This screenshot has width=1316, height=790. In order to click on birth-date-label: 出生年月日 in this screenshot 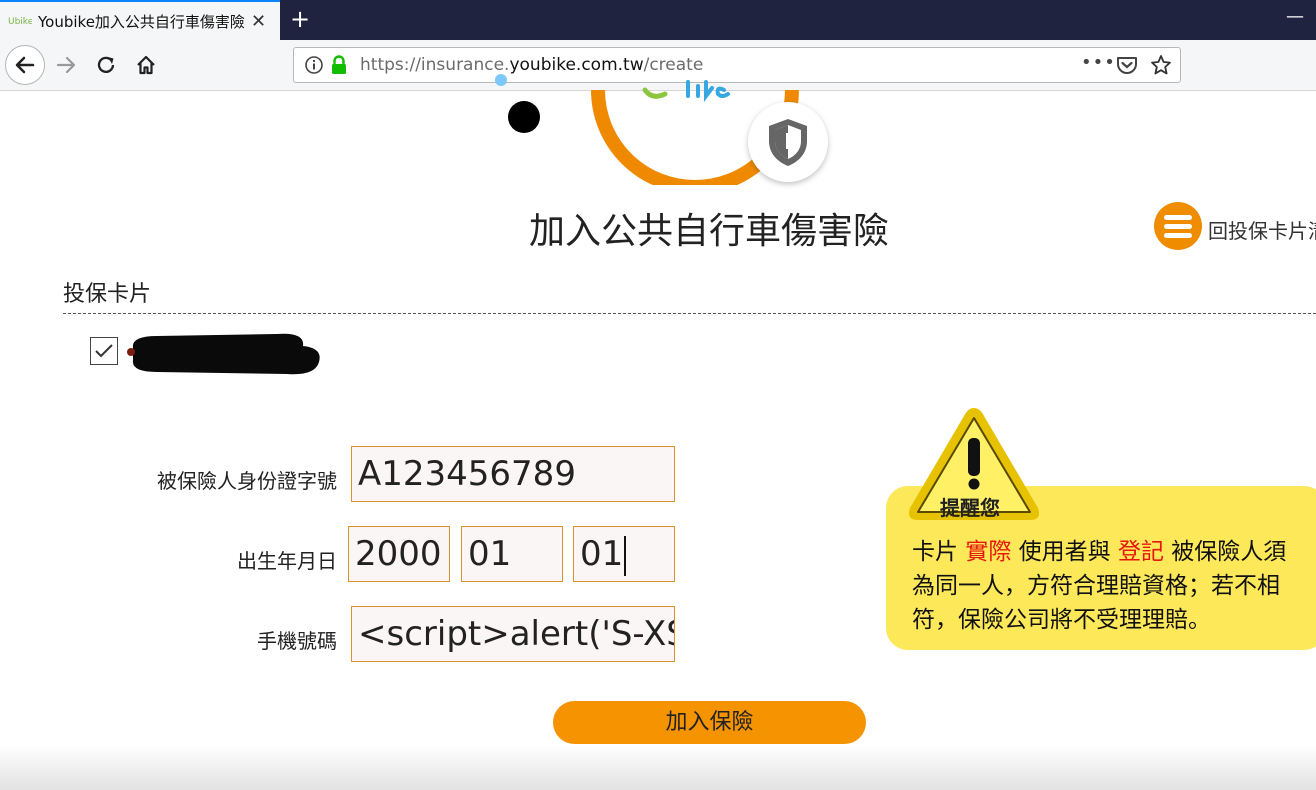, I will do `click(287, 561)`.